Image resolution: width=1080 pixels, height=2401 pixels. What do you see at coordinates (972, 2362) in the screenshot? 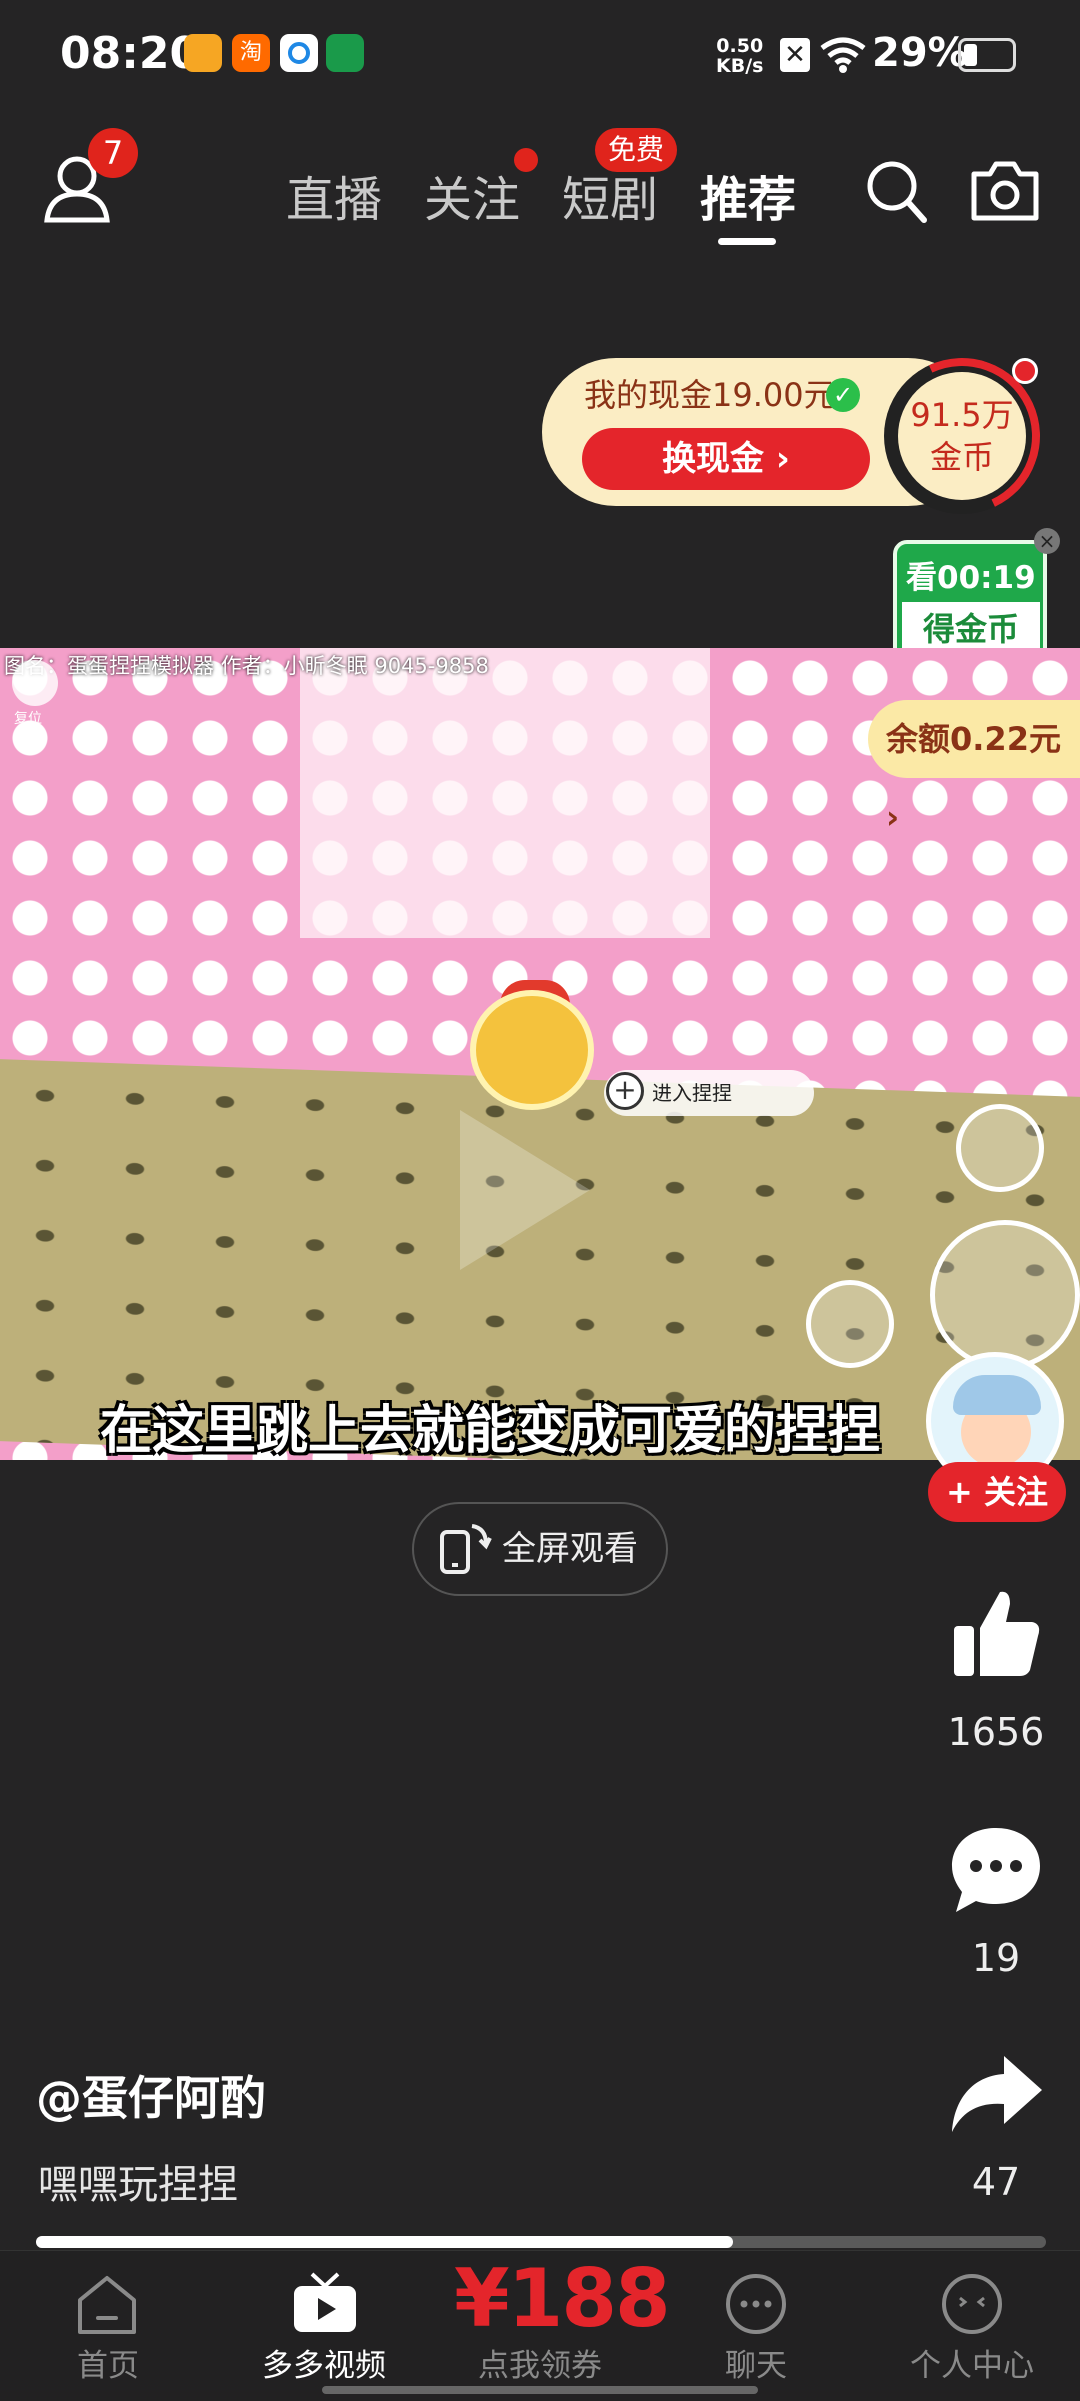
I see `nav-profile: 个人中心` at bounding box center [972, 2362].